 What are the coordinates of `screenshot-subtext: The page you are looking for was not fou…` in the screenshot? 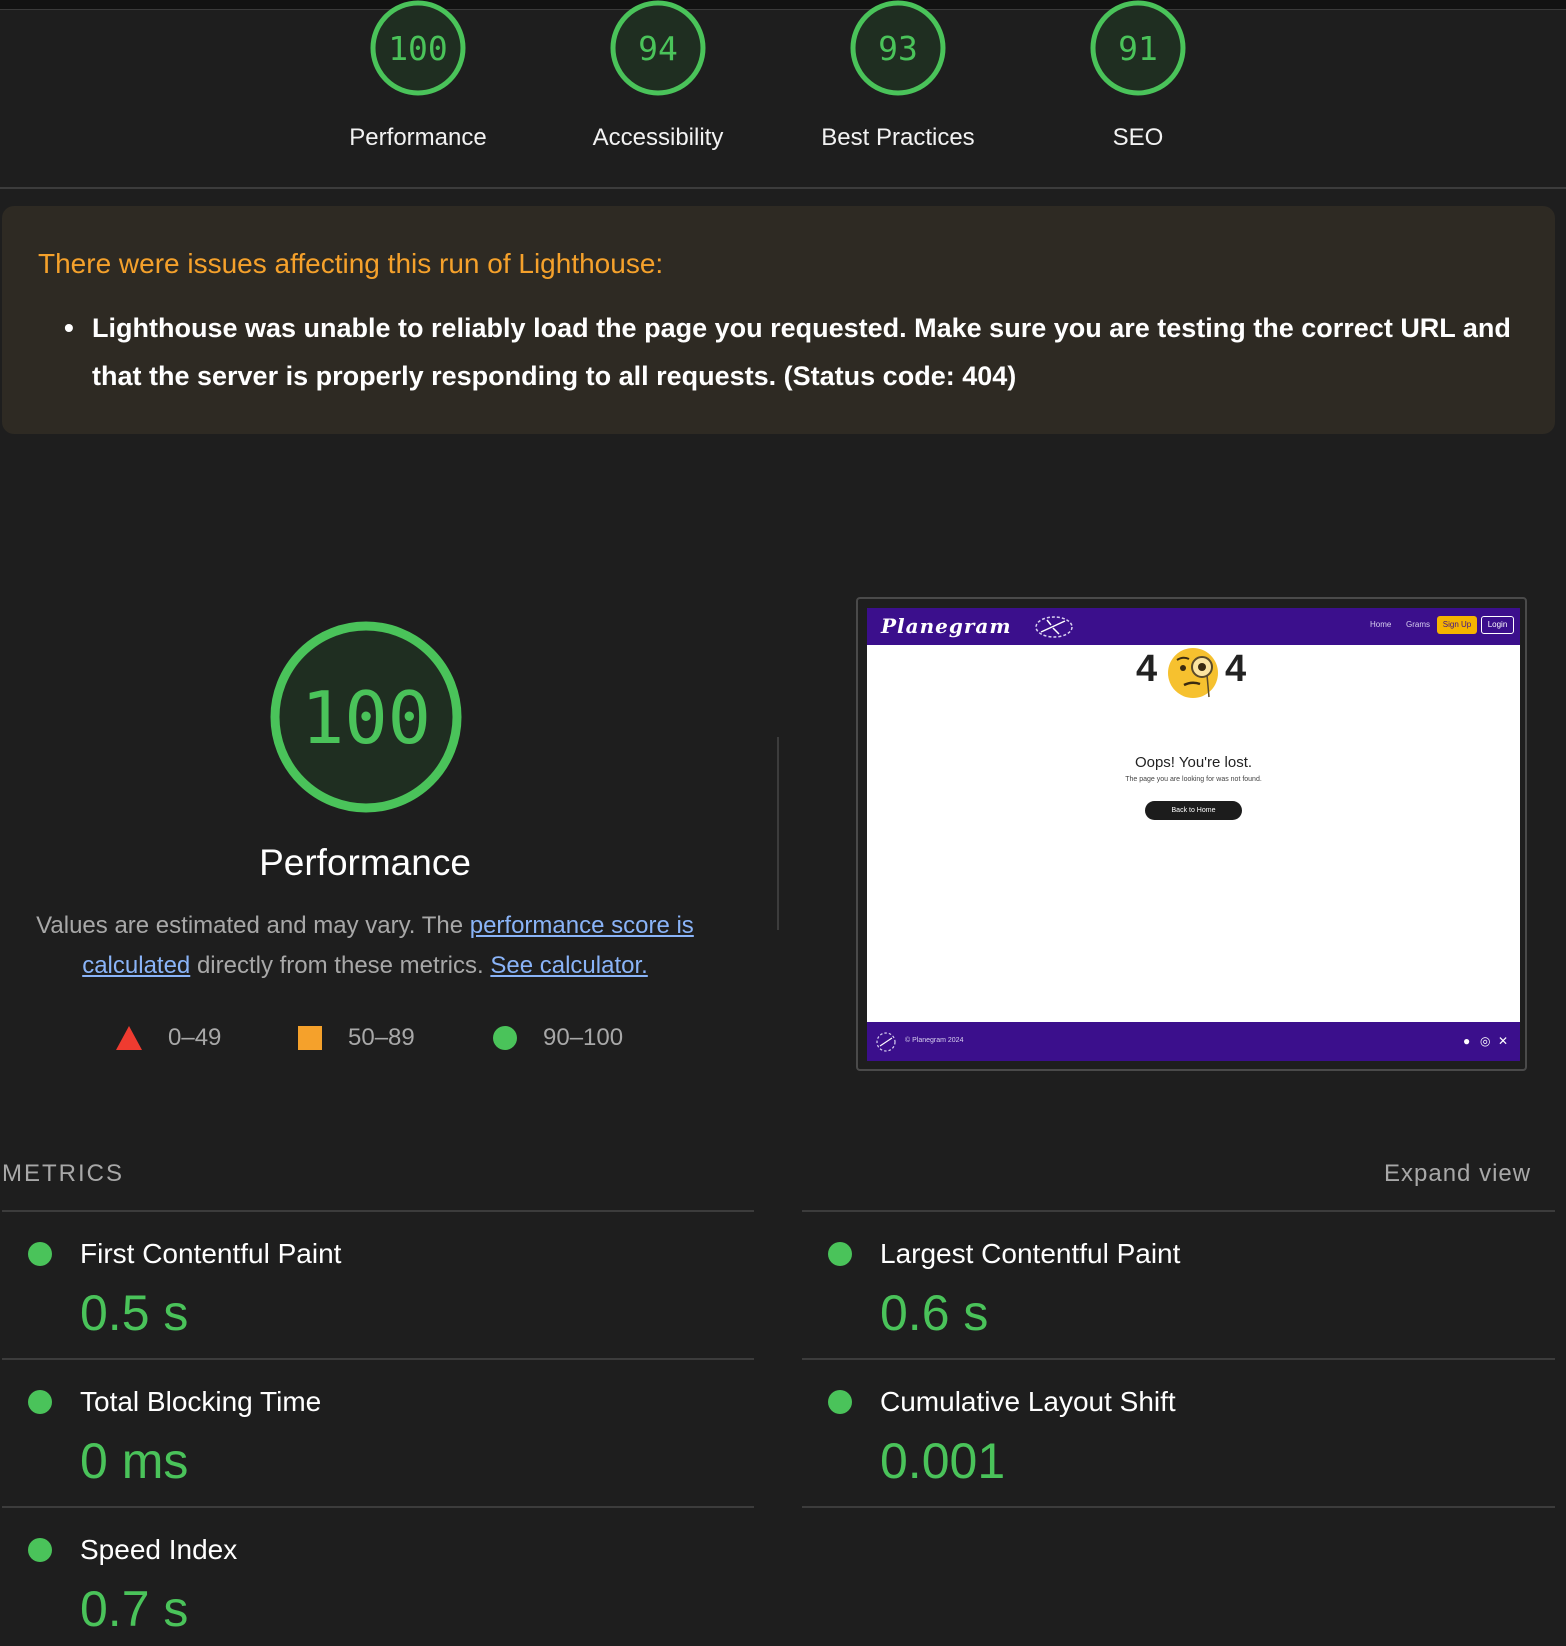 It's located at (1193, 779).